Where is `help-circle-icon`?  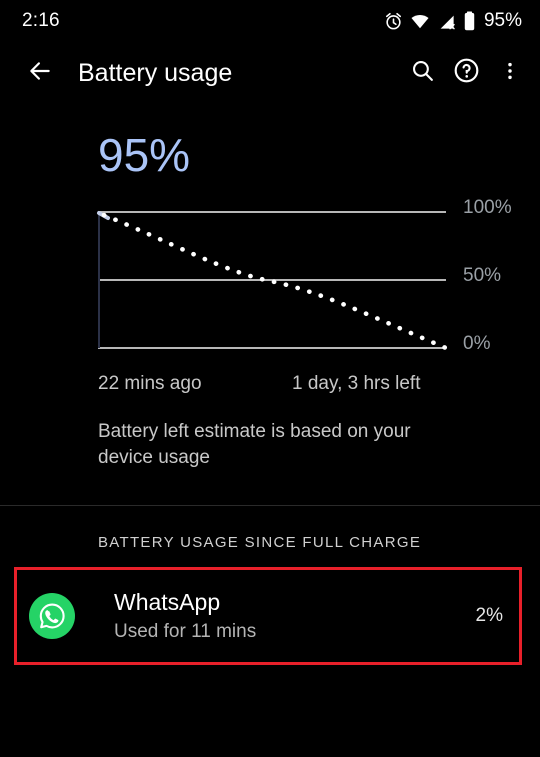
help-circle-icon is located at coordinates (466, 73).